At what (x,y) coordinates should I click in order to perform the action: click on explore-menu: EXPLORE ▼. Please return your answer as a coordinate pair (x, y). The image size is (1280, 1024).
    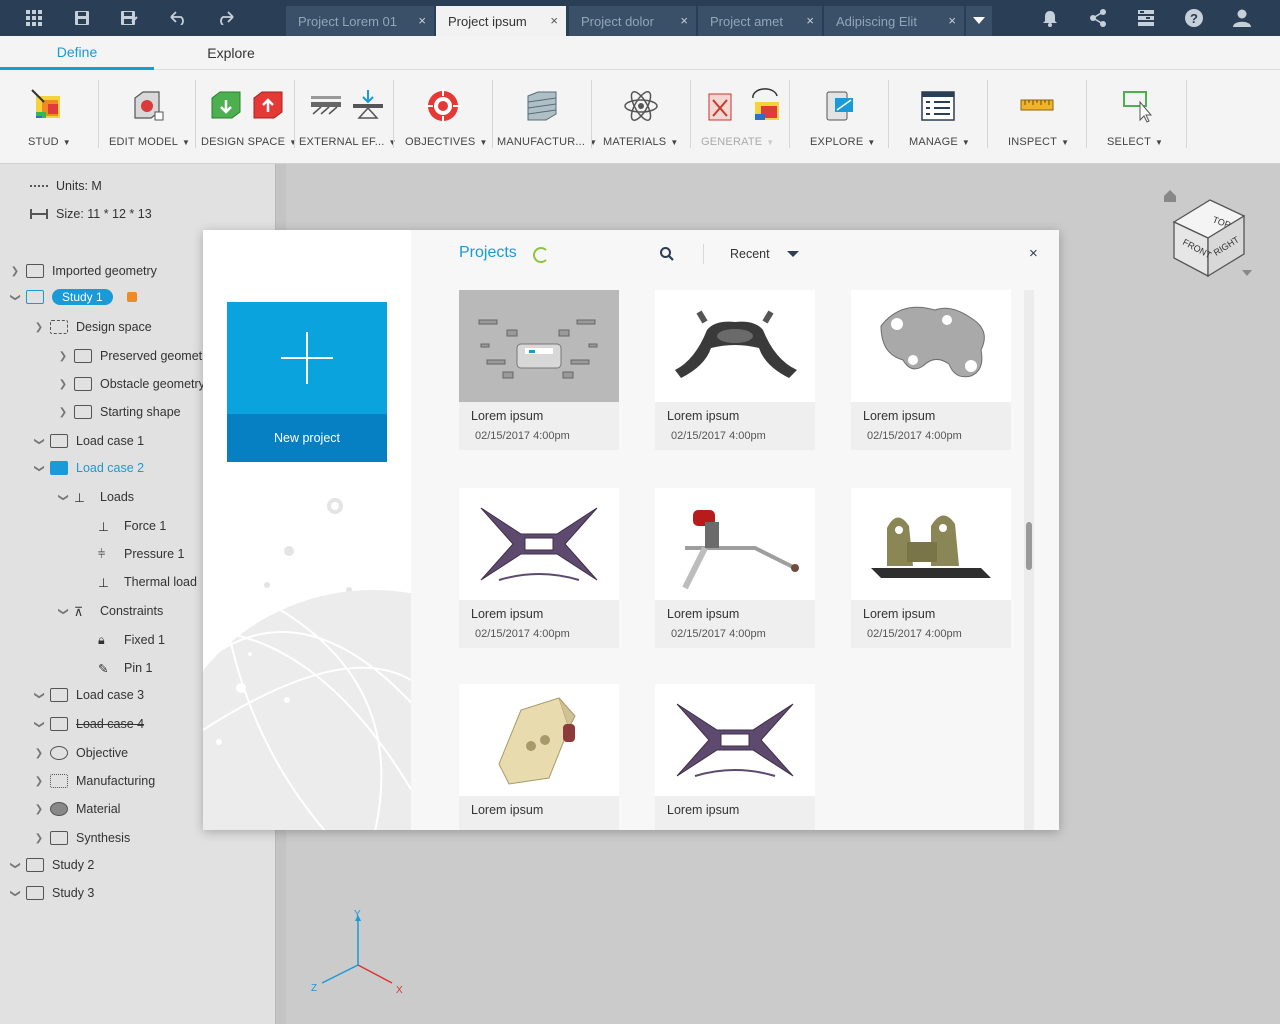
    Looking at the image, I should click on (839, 117).